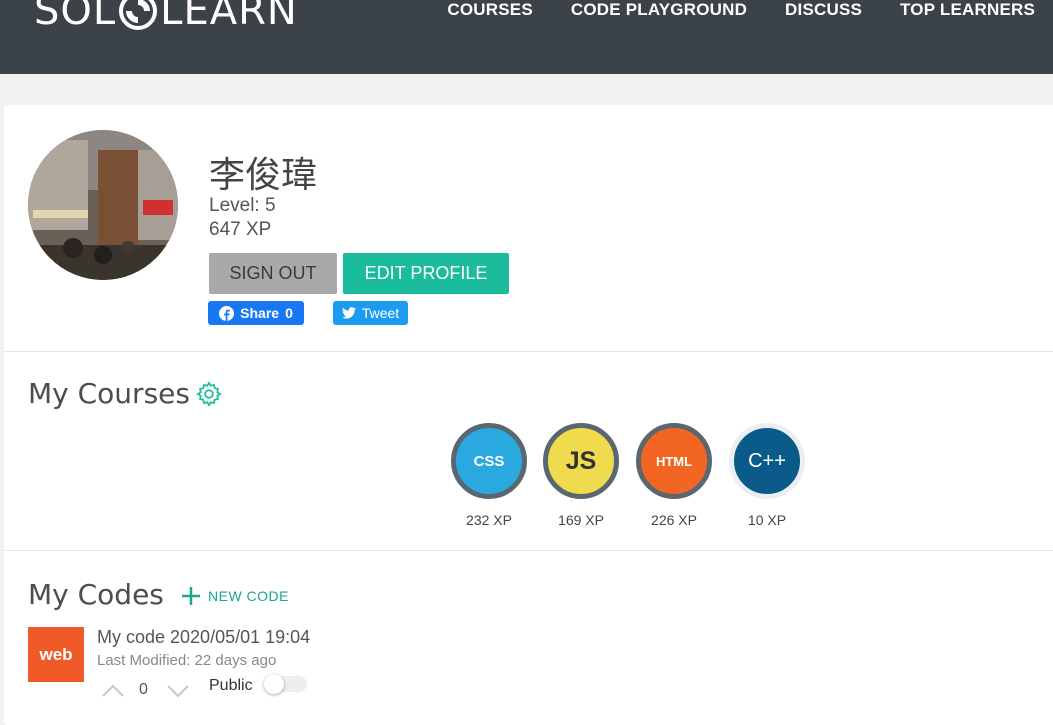  I want to click on sign-out-button: SIGN OUT, so click(273, 273).